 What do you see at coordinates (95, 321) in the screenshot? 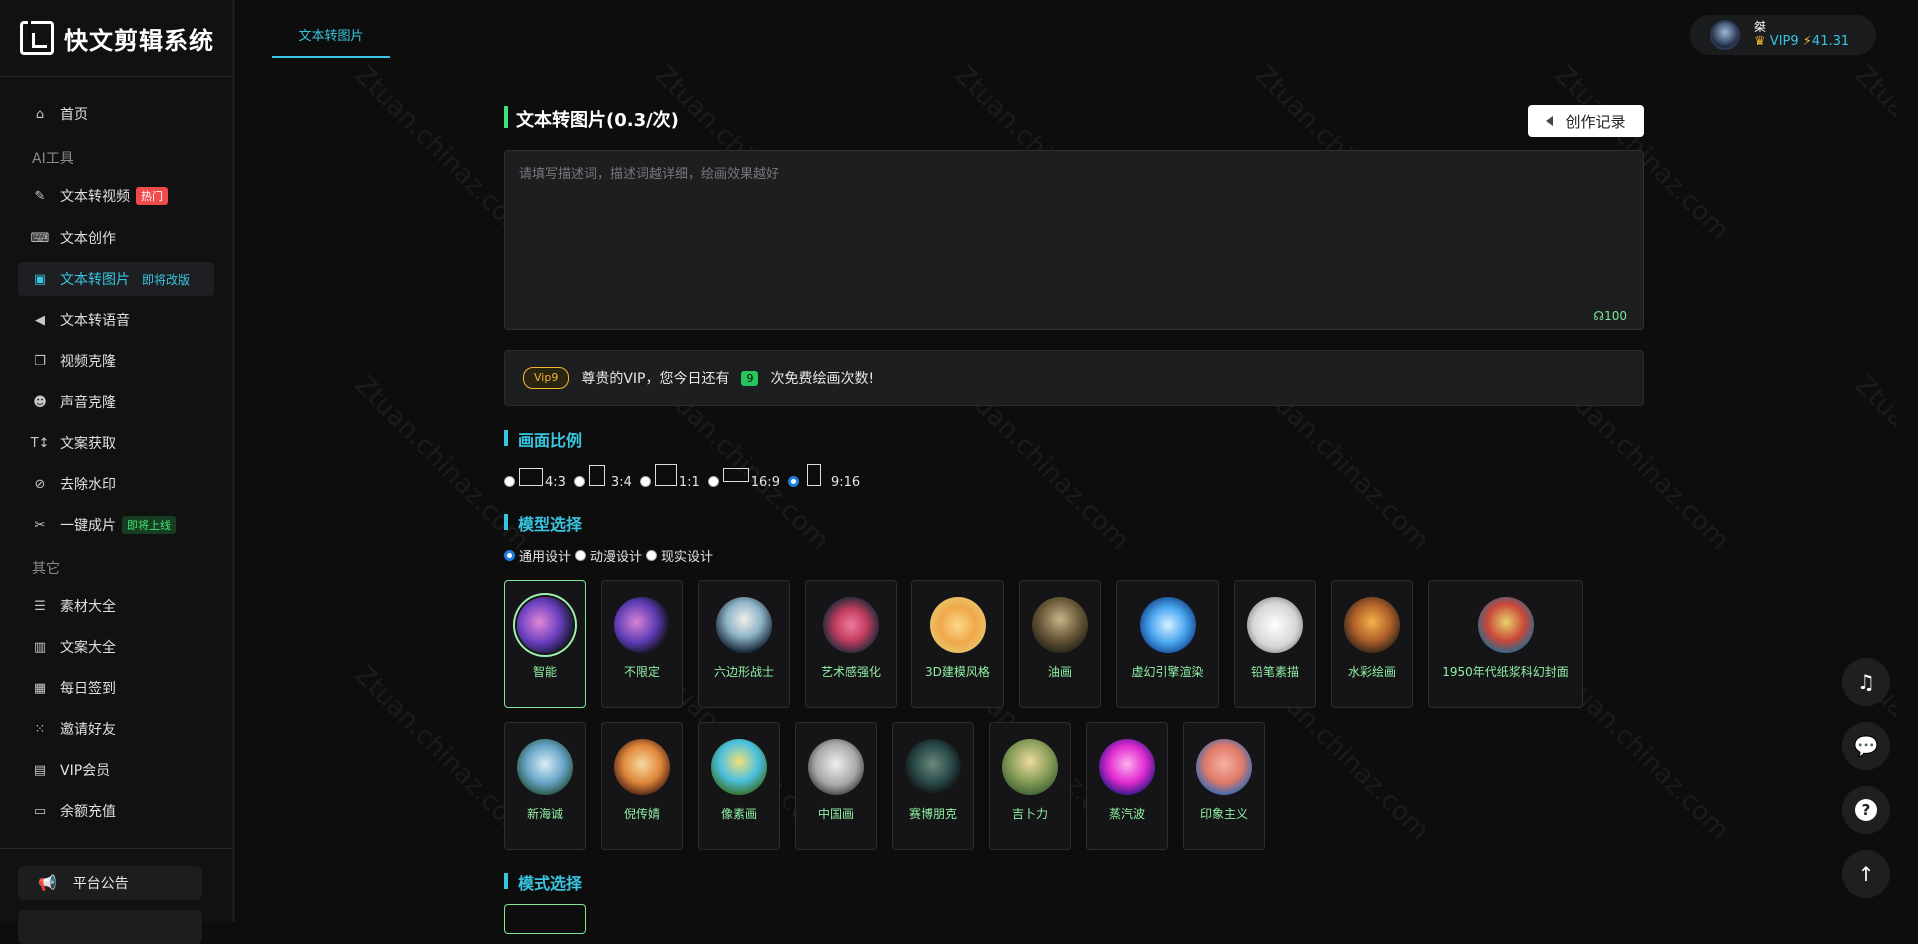
I see `sidebar-item-label: 文本转语音` at bounding box center [95, 321].